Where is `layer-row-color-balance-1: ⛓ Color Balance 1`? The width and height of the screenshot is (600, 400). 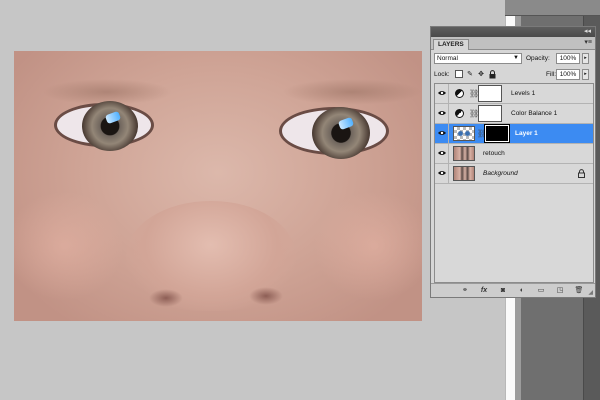
layer-row-color-balance-1: ⛓ Color Balance 1 is located at coordinates (514, 114).